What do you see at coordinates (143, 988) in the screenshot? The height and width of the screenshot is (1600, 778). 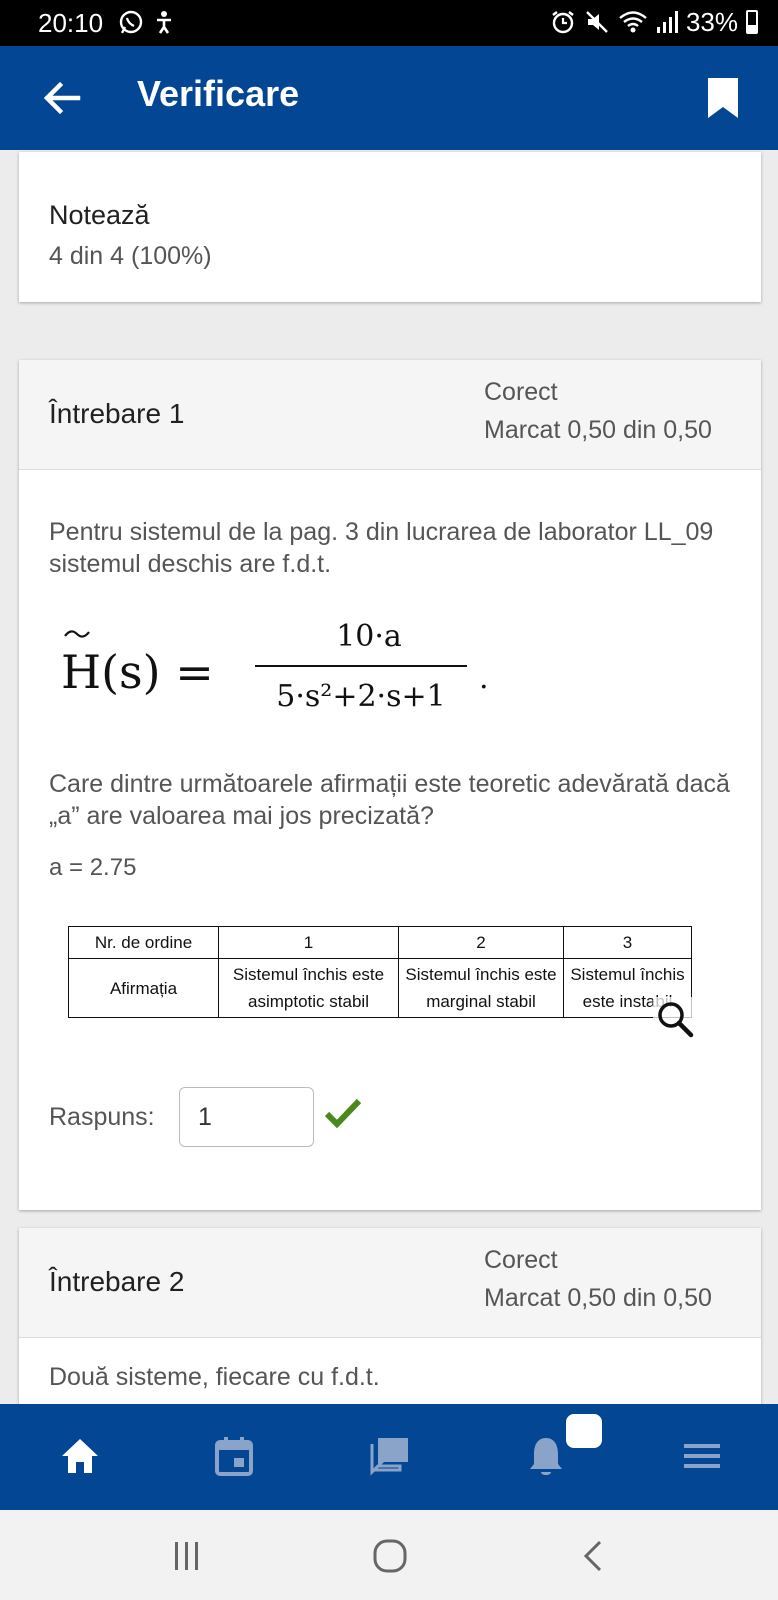 I see `table-cell: Afirmația` at bounding box center [143, 988].